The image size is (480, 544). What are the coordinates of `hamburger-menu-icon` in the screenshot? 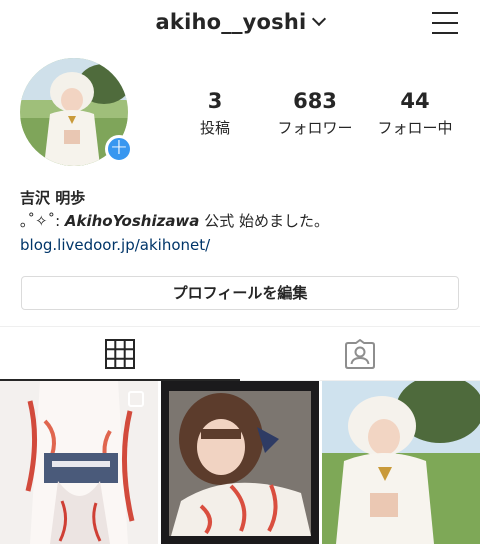 It's located at (445, 23).